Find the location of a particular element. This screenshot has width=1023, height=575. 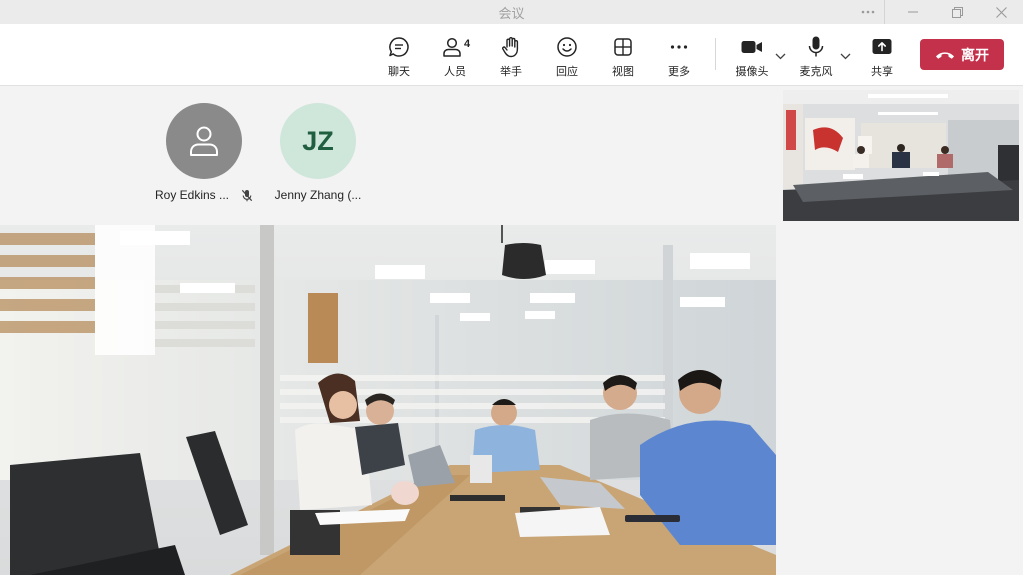

avatar: JZ is located at coordinates (318, 141).